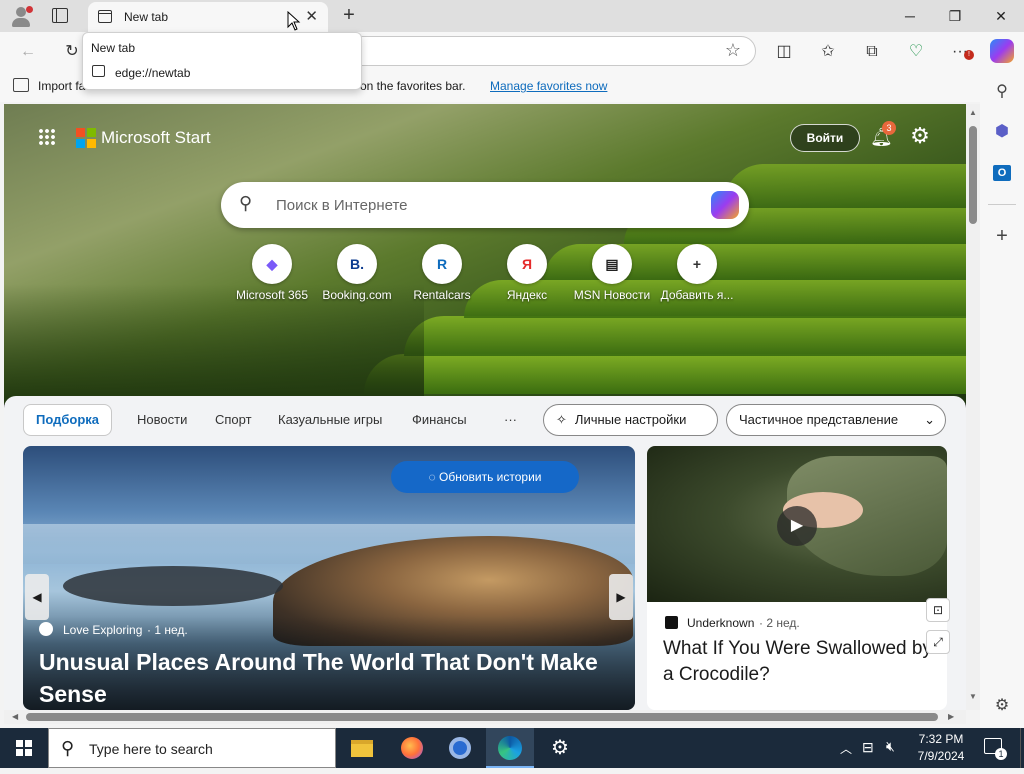  I want to click on scroll-down-icon: ▼, so click(973, 696).